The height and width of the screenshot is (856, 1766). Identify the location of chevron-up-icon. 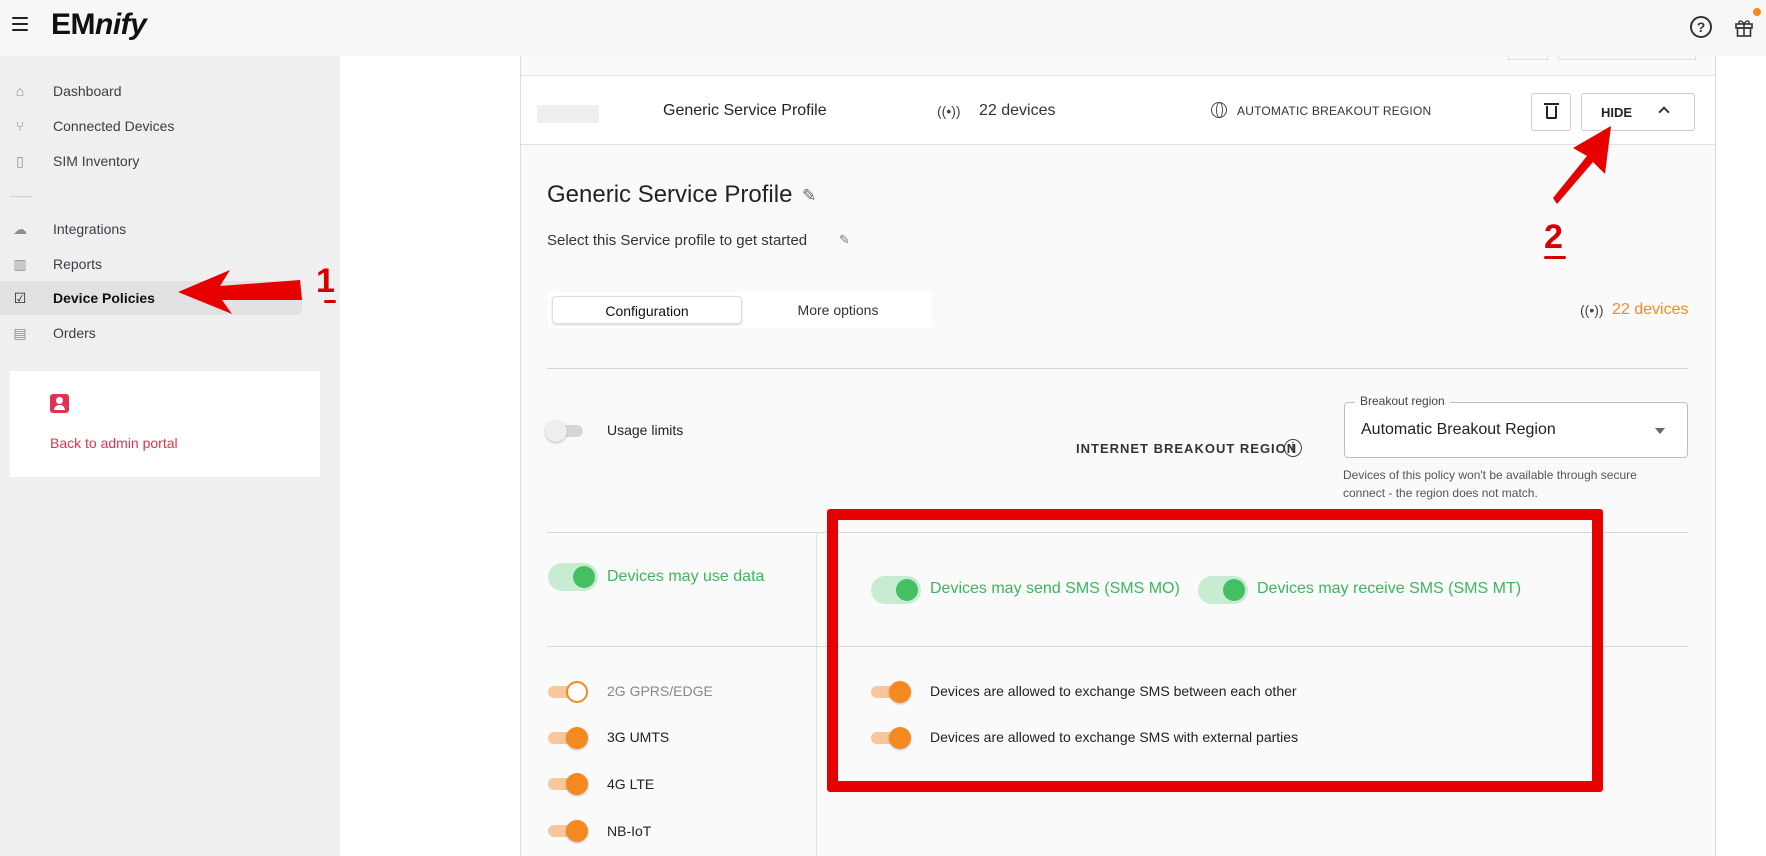
(1664, 112).